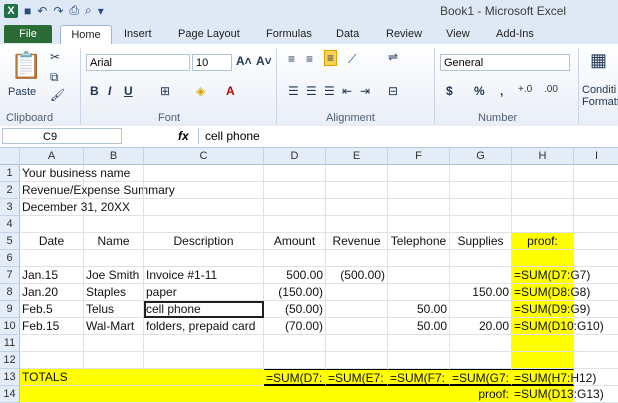 Image resolution: width=618 pixels, height=403 pixels. What do you see at coordinates (86, 34) in the screenshot?
I see `tab-home: Home` at bounding box center [86, 34].